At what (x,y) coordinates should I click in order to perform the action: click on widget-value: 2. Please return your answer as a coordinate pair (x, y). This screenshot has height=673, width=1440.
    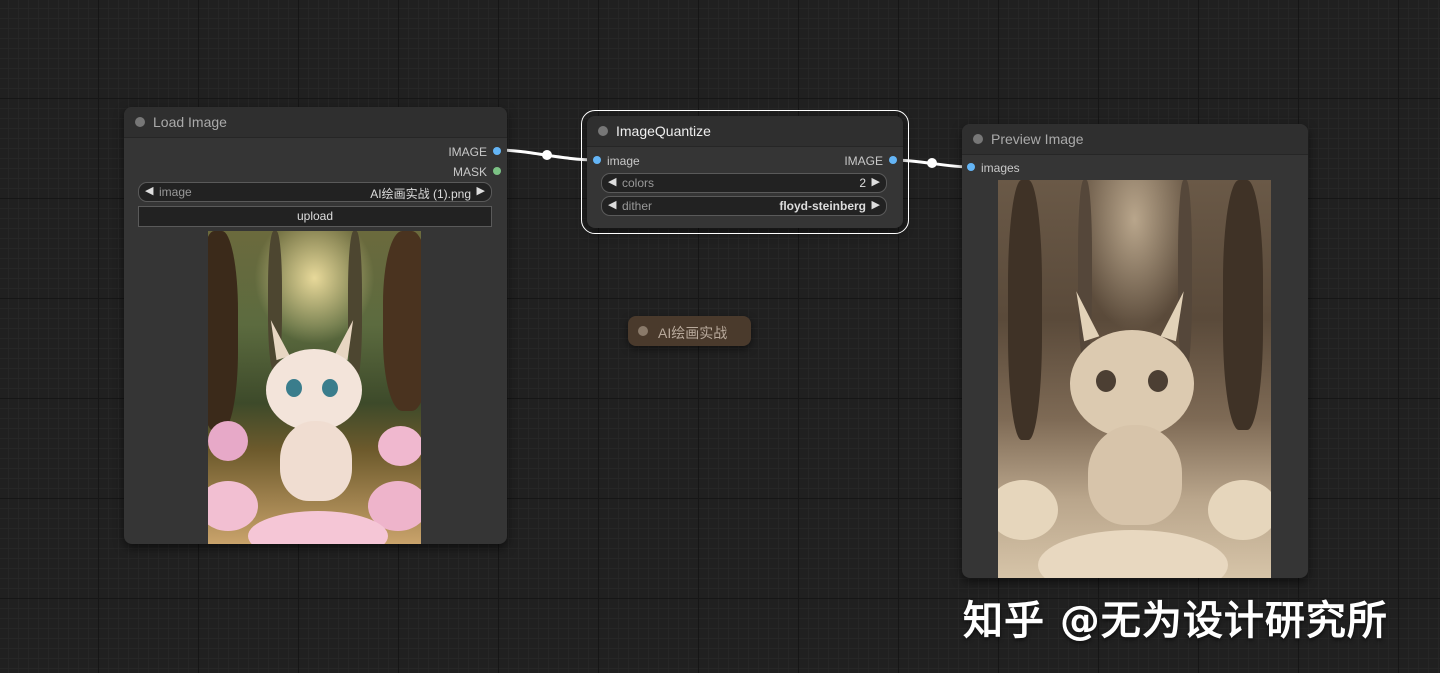
    Looking at the image, I should click on (862, 183).